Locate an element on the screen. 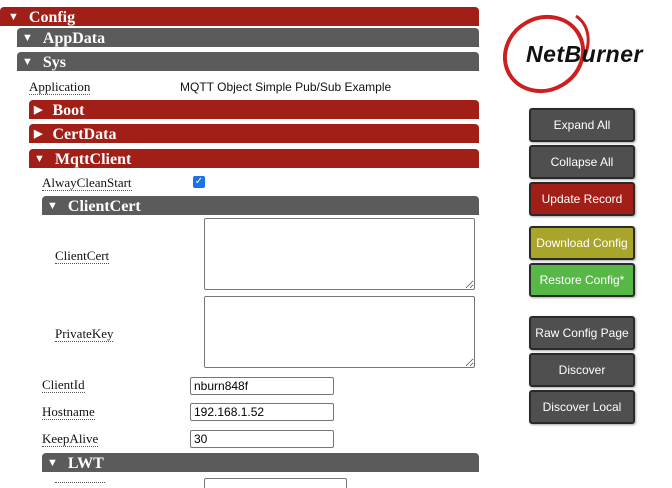  clientcert-textarea is located at coordinates (339, 254).